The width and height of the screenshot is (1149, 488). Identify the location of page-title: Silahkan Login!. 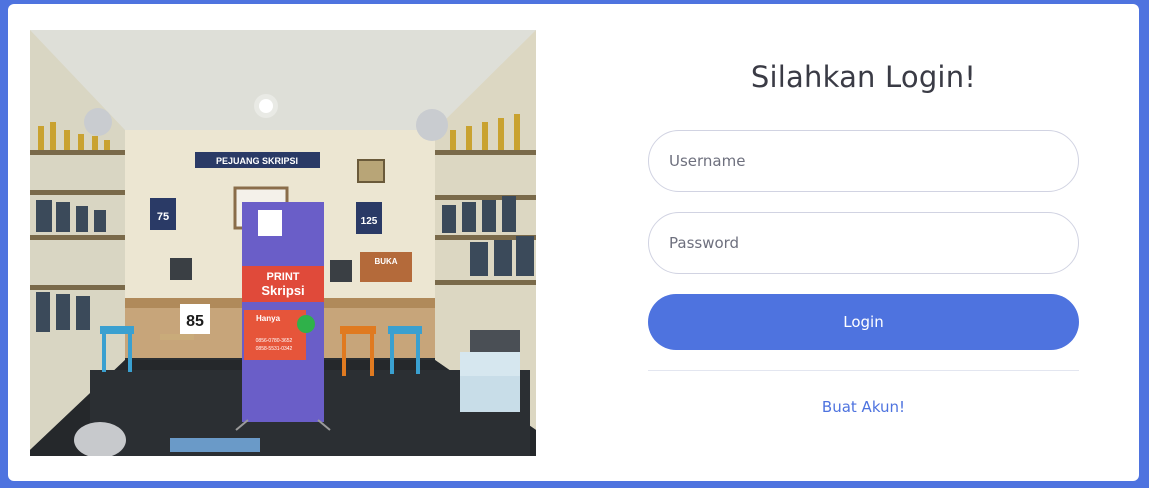
(863, 77).